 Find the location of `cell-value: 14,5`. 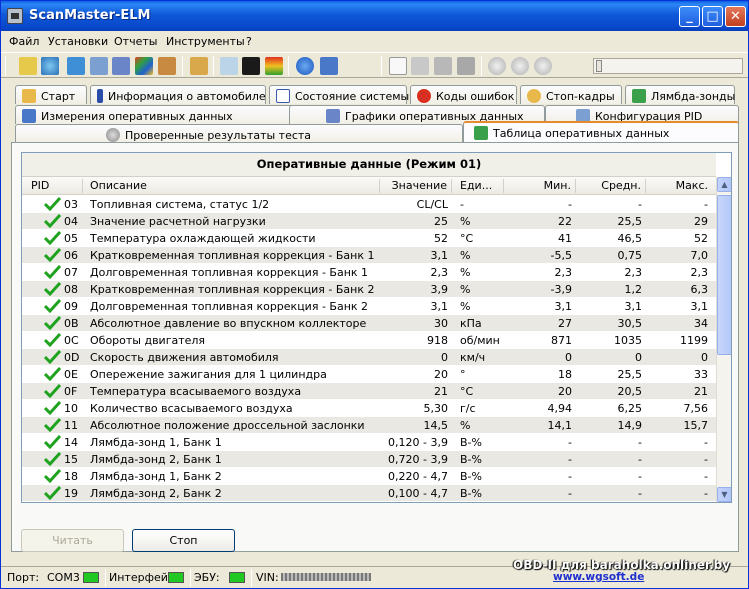

cell-value: 14,5 is located at coordinates (436, 425).